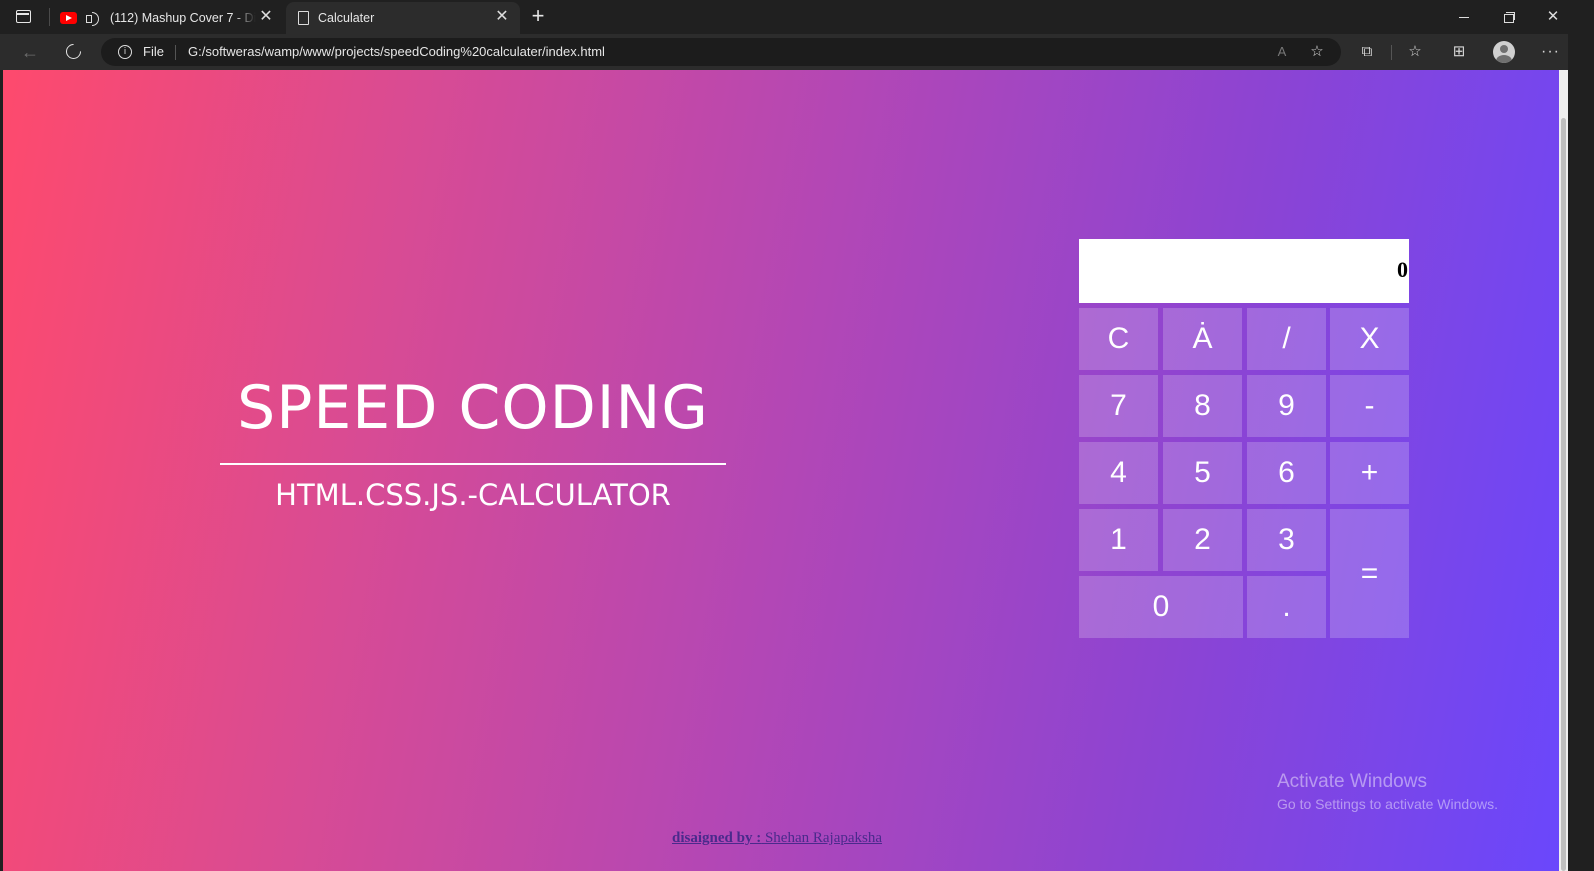 The image size is (1594, 871). Describe the element at coordinates (403, 18) in the screenshot. I see `tab-calculater: Calculater ✕` at that location.